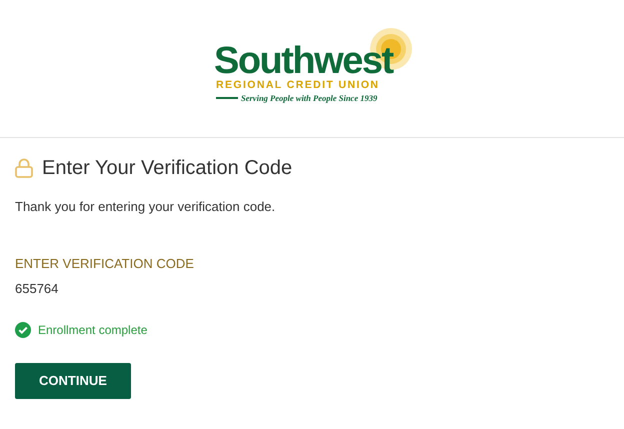  Describe the element at coordinates (167, 168) in the screenshot. I see `page-title: Enter Your Verification Code` at that location.